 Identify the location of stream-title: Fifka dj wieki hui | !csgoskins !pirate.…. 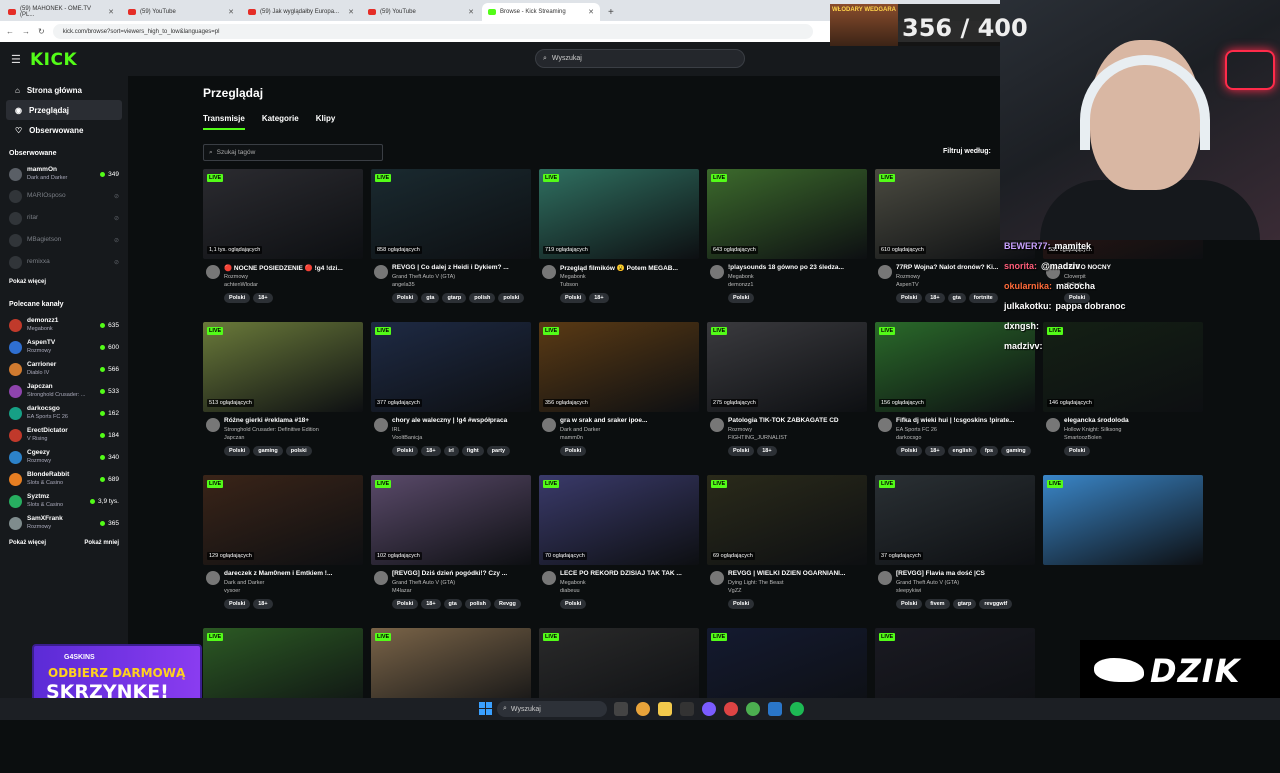
(966, 420).